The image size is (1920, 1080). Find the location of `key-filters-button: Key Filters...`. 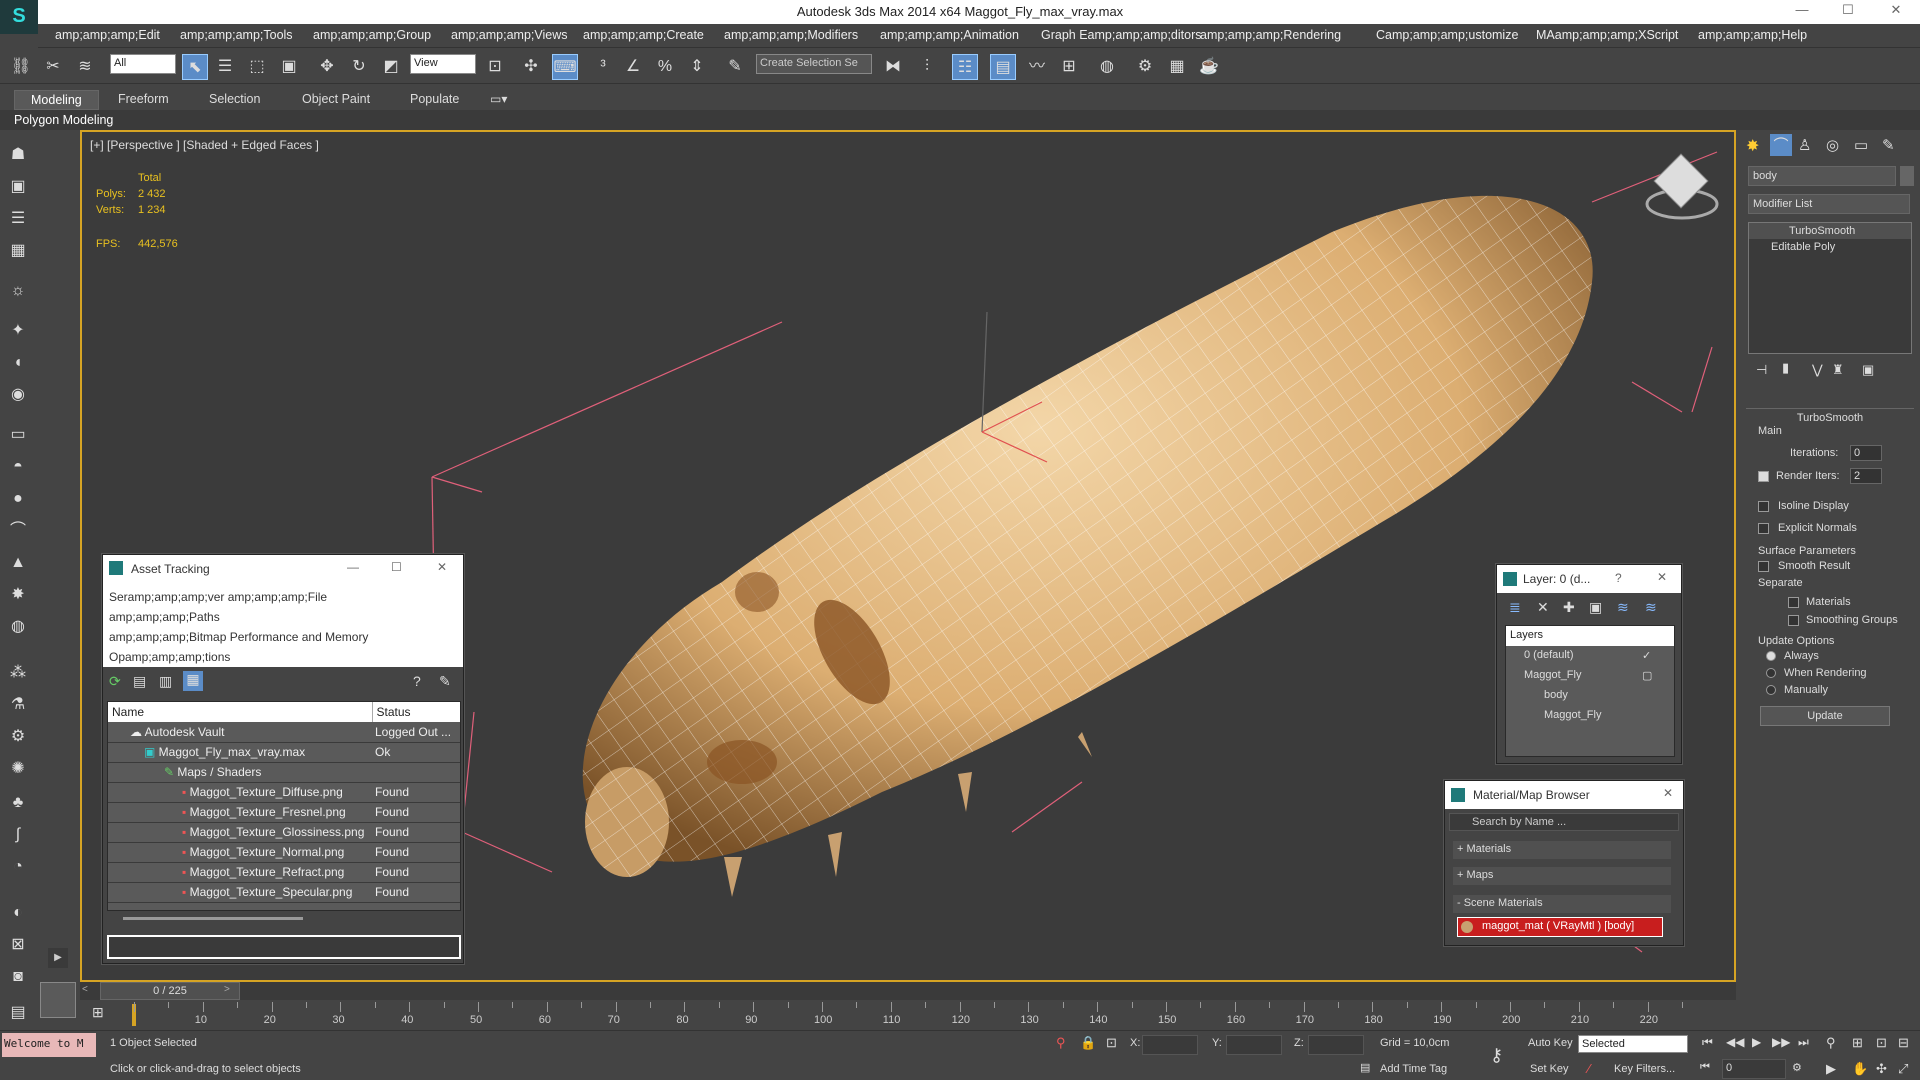

key-filters-button: Key Filters... is located at coordinates (1644, 1069).